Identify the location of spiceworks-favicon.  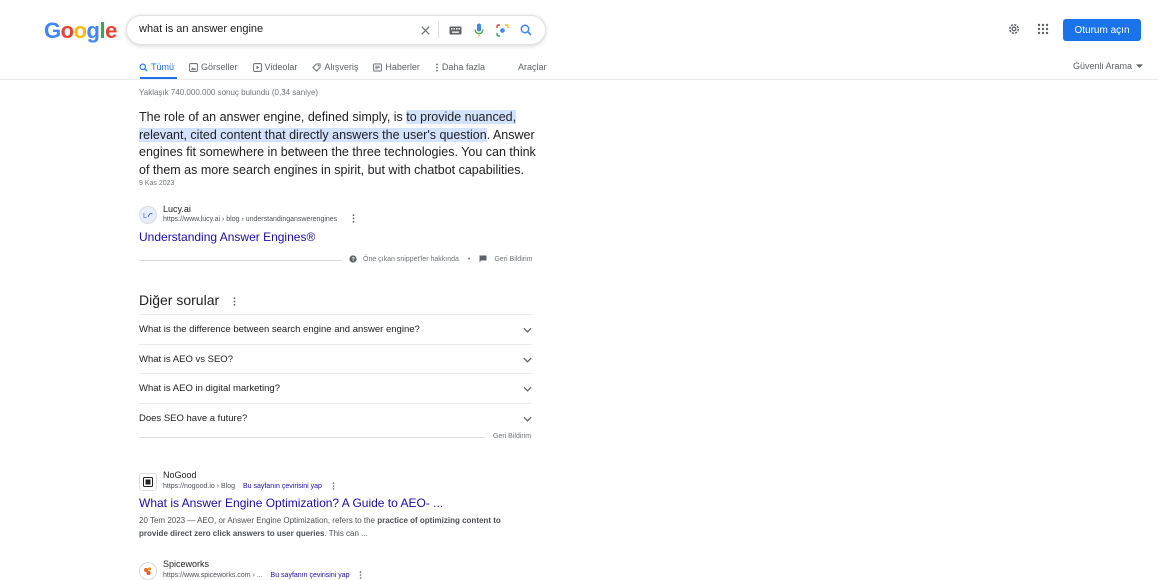
(148, 571).